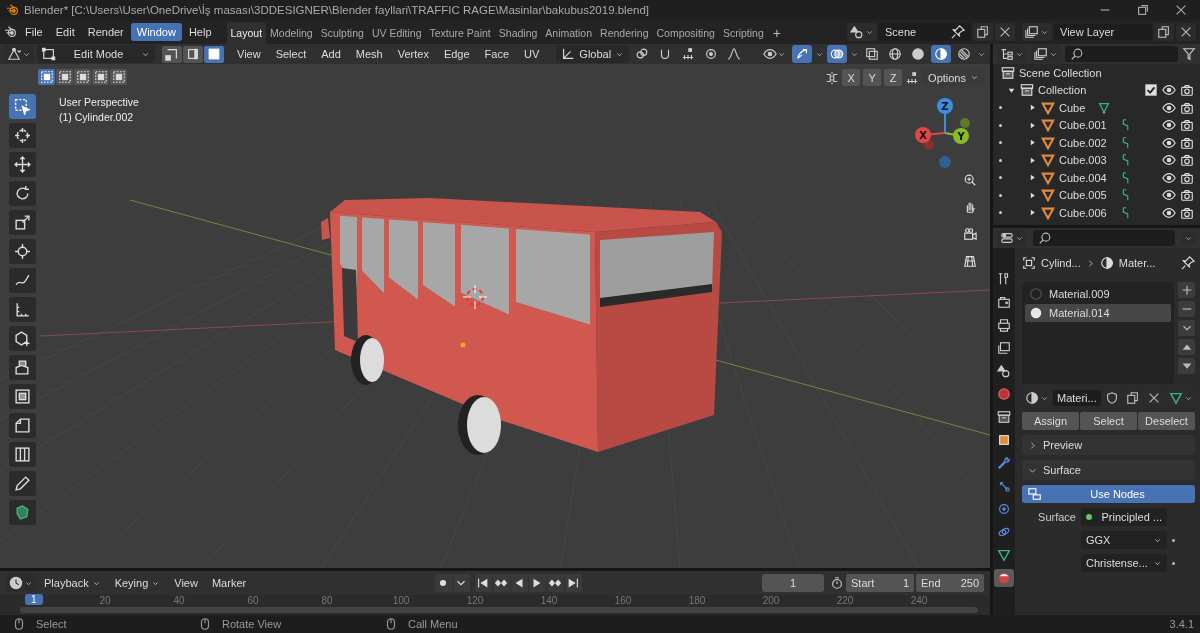 The image size is (1200, 633). Describe the element at coordinates (337, 10) in the screenshot. I see `window-title: Blender* [C:\Users\User\OneDrive\İş masası\3DDESIGNER\Blender fayllari\TRAFFIC RAGE\Masinlar\bakubus2019.blend]` at that location.